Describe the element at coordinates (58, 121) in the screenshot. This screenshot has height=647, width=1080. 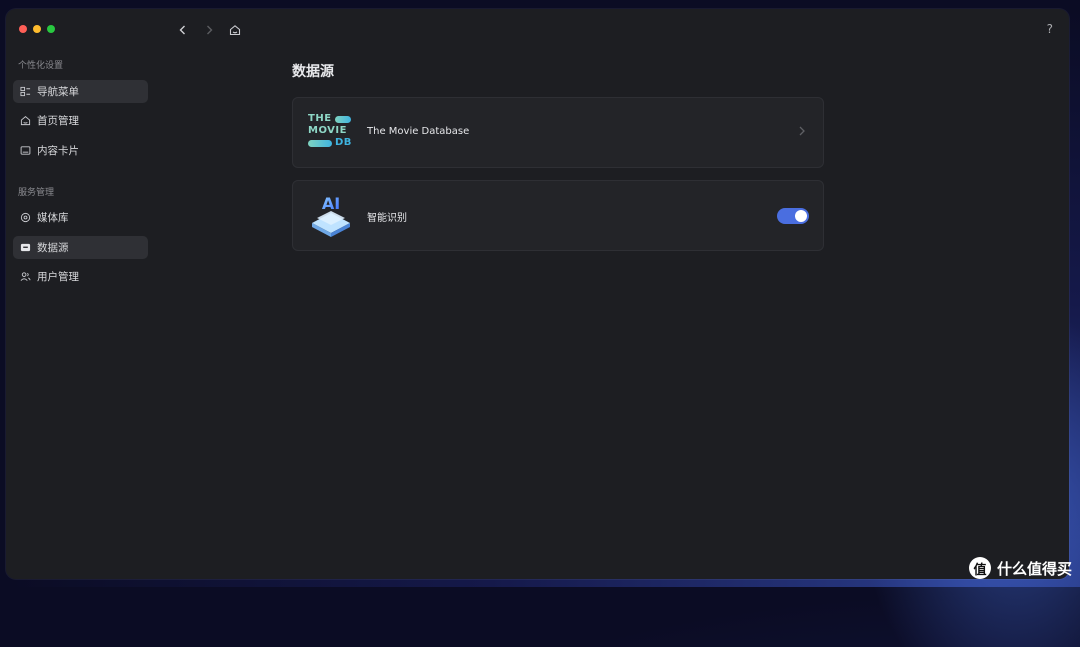
I see `sidebar-item-label: 首页管理` at that location.